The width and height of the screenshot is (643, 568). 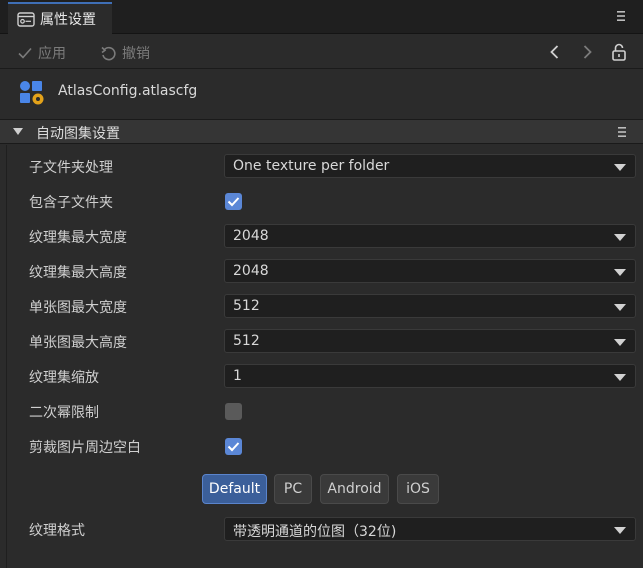 I want to click on max-sprite-height-dropdown: 512, so click(x=430, y=341).